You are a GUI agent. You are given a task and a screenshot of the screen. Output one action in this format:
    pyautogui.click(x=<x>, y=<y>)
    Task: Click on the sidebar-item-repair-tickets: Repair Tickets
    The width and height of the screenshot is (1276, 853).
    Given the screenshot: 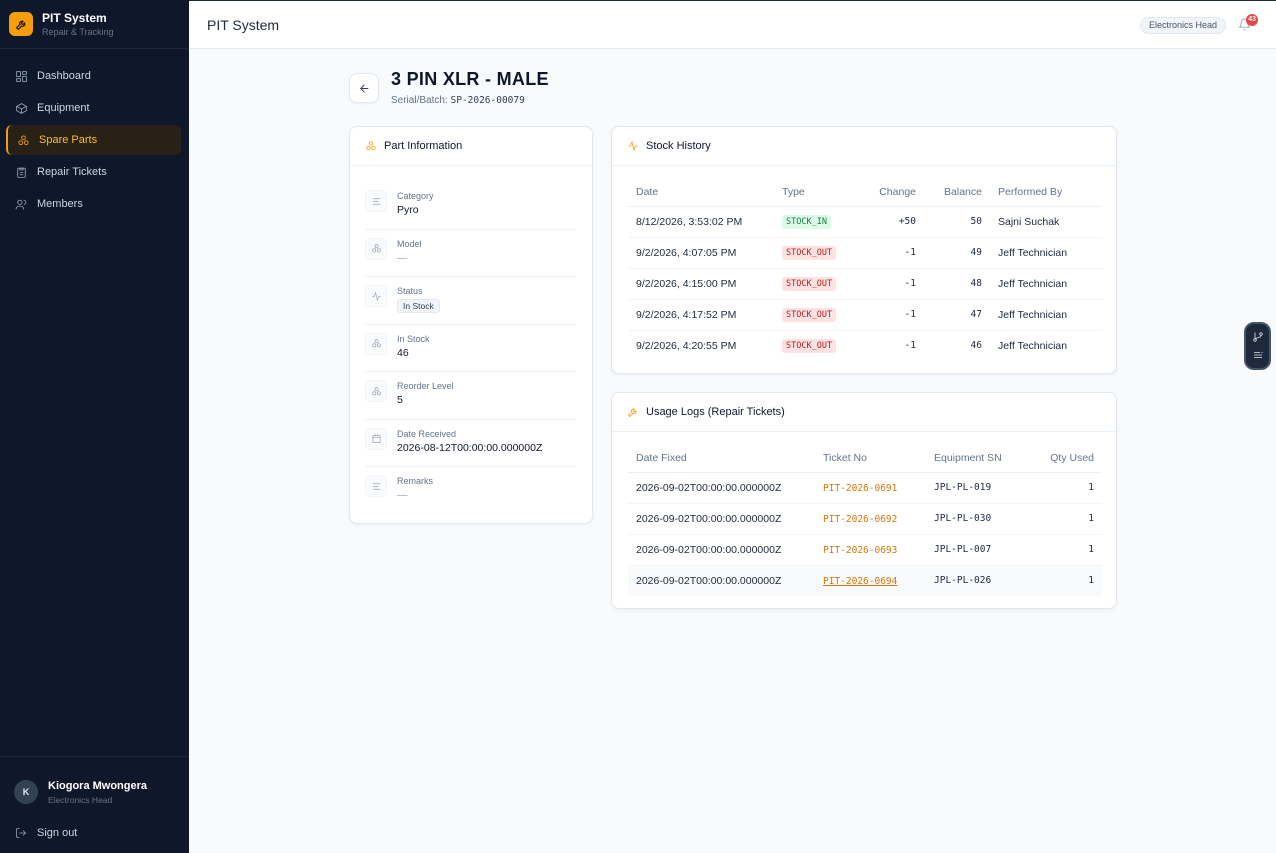 What is the action you would take?
    pyautogui.click(x=93, y=172)
    